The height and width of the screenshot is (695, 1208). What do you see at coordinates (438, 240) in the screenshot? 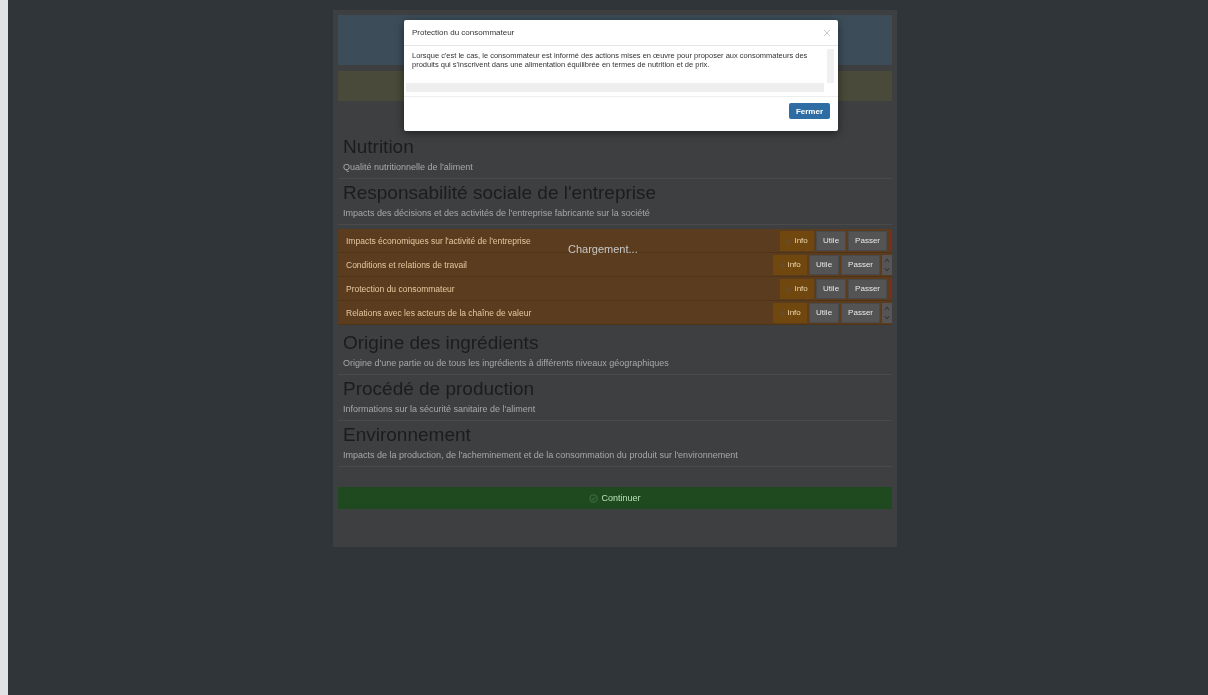
I see `criterion-label: Impacts économiques sur l'activité de l'entreprise` at bounding box center [438, 240].